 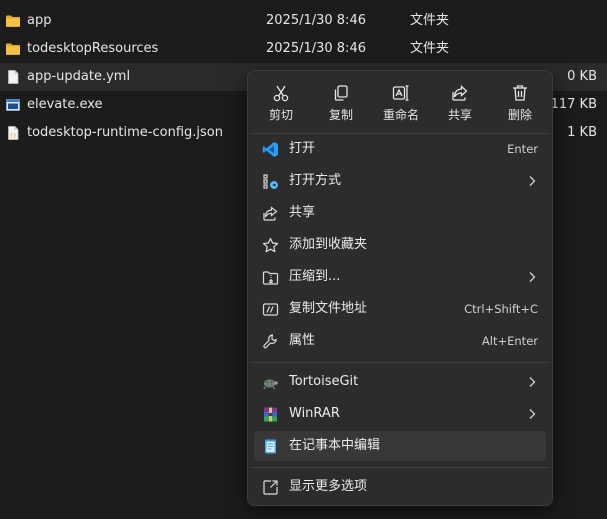 What do you see at coordinates (270, 149) in the screenshot?
I see `vscode-icon` at bounding box center [270, 149].